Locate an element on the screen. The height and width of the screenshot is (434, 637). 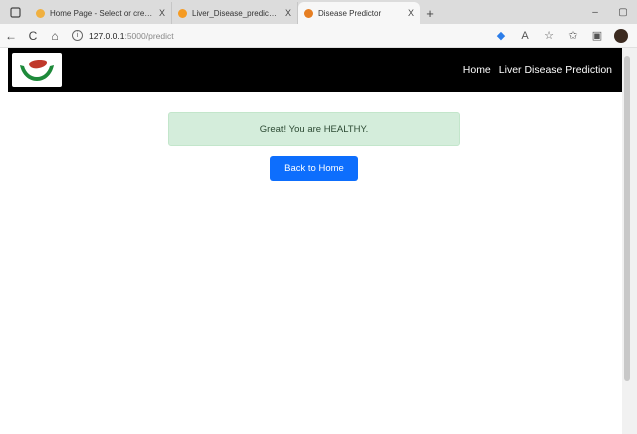
tab-title: Disease Predictor is located at coordinates (350, 13).